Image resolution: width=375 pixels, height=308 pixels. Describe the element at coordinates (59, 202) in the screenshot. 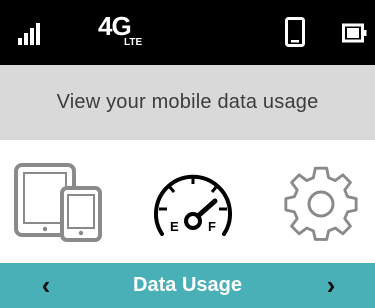

I see `devices-icon` at that location.